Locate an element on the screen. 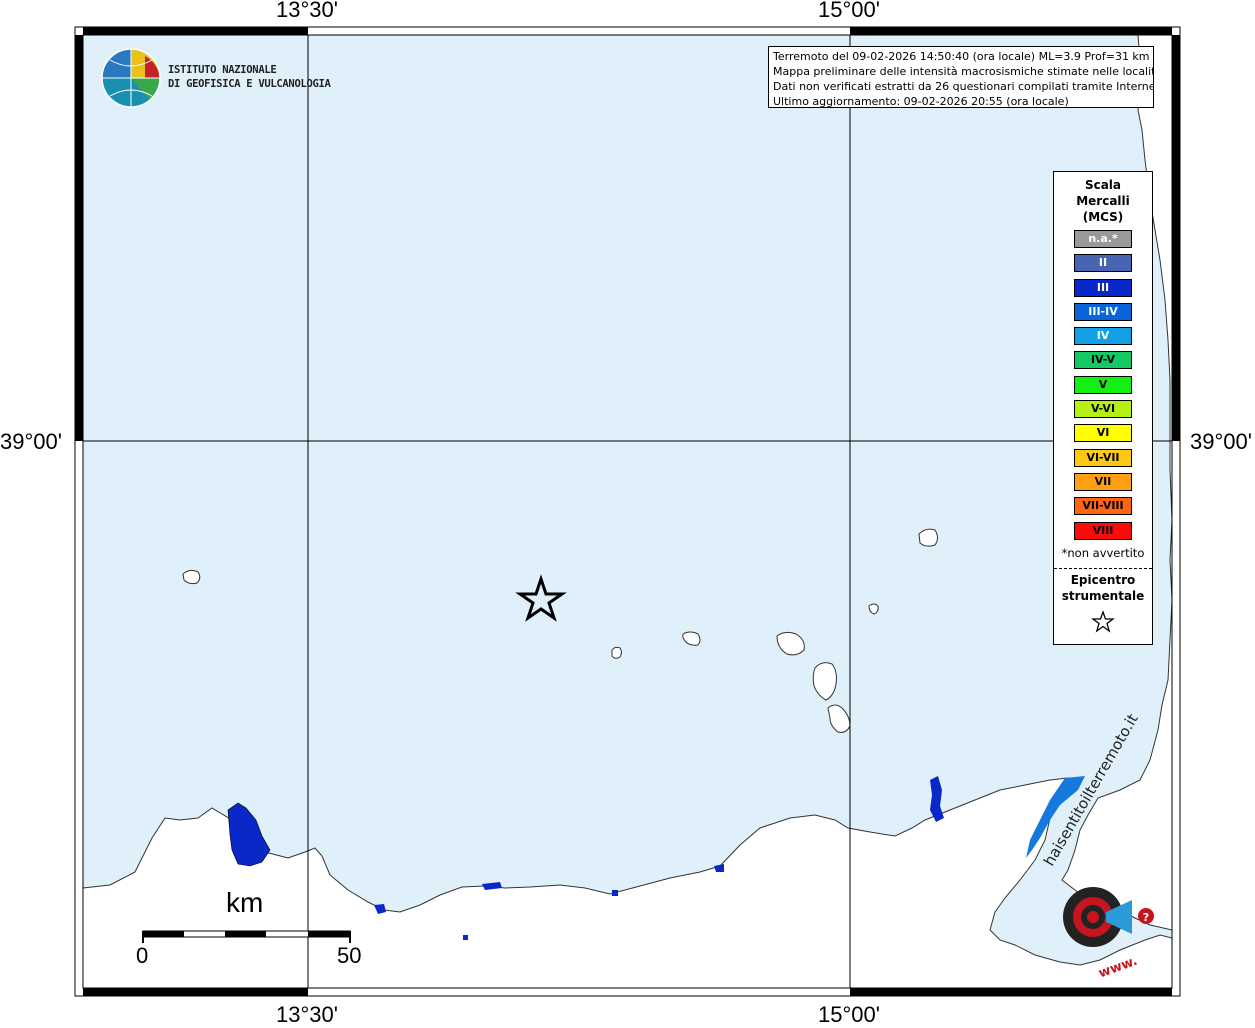 The width and height of the screenshot is (1255, 1028). legend-item: VII is located at coordinates (1103, 481).